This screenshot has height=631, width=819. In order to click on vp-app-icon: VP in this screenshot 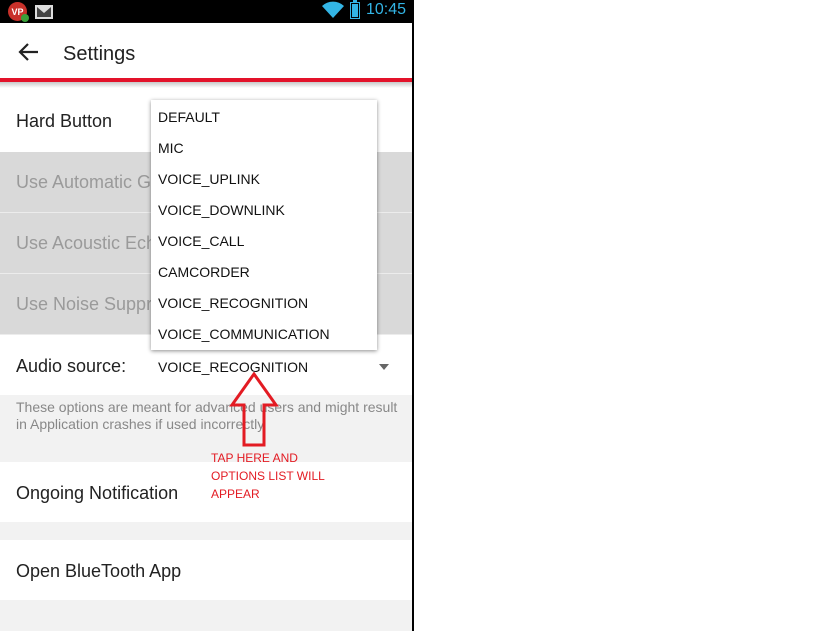, I will do `click(18, 12)`.